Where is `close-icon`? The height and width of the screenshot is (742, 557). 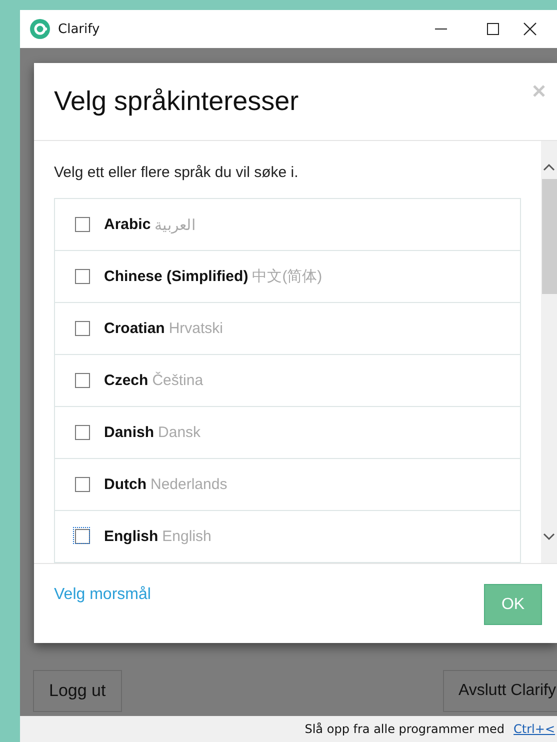
close-icon is located at coordinates (530, 29).